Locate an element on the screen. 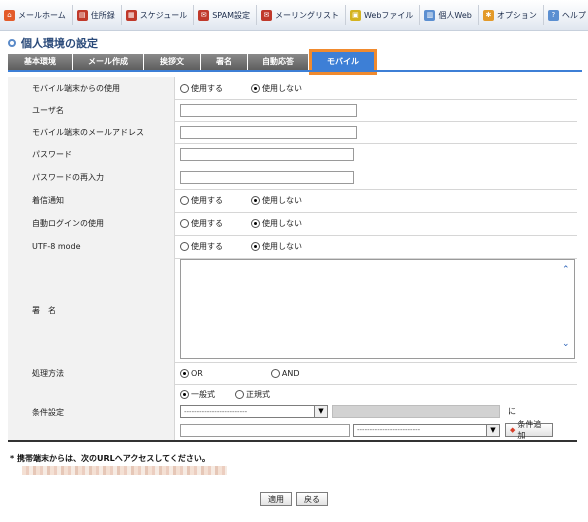  page-title: 個人環境の設定 is located at coordinates (53, 43).